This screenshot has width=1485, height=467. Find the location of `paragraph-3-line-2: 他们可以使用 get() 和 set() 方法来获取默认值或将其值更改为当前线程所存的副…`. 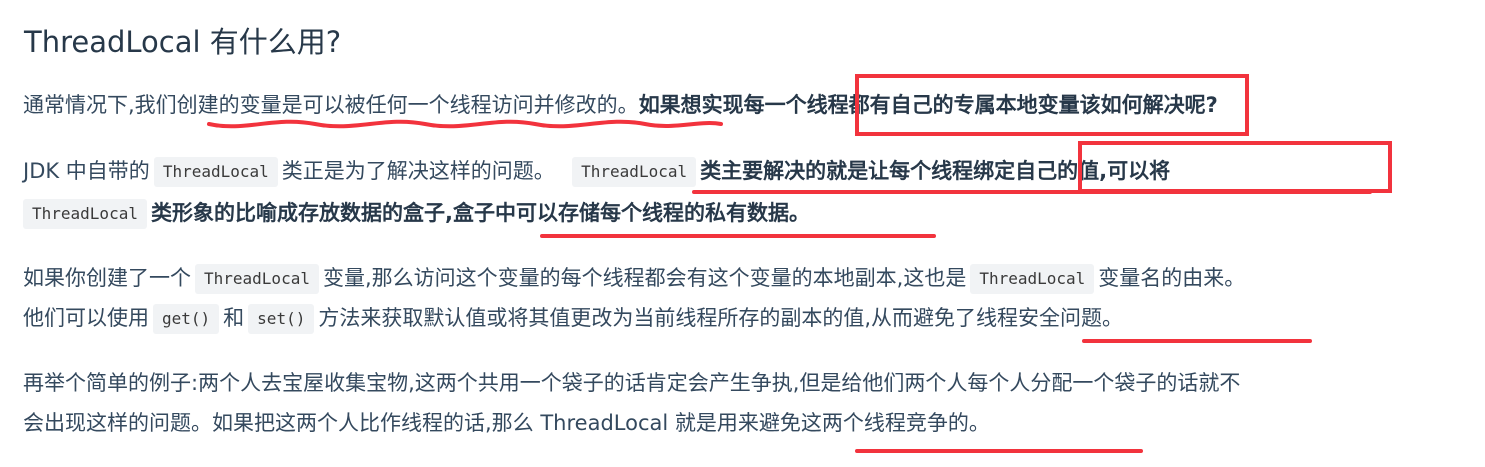

paragraph-3-line-2: 他们可以使用 get() 和 set() 方法来获取默认值或将其值更改为当前线程所存的副… is located at coordinates (573, 318).